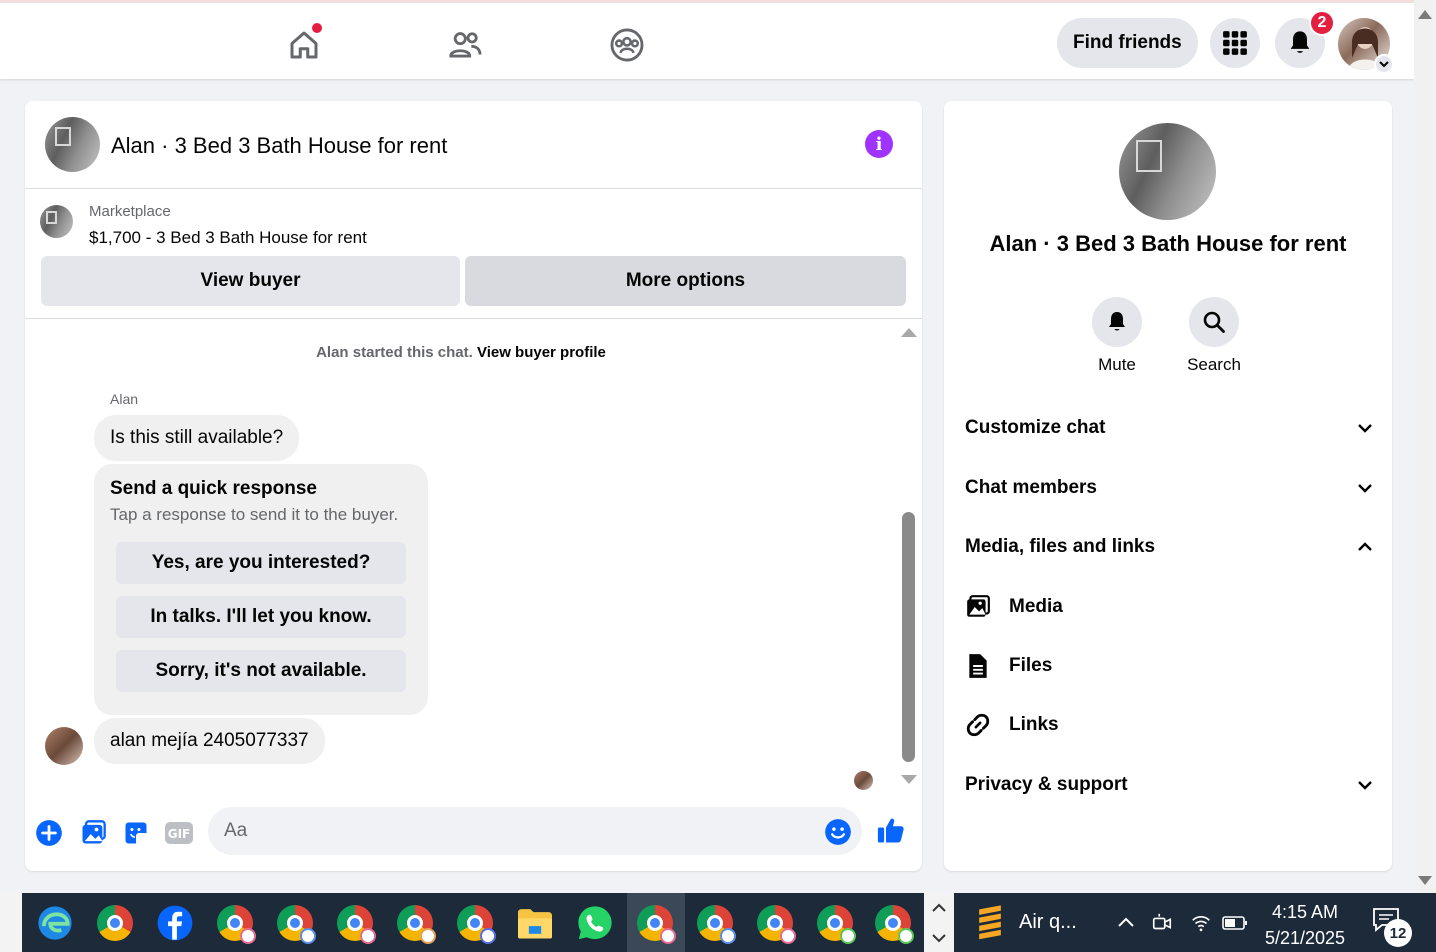  What do you see at coordinates (1305, 938) in the screenshot?
I see `clock-date: 5/21/2025` at bounding box center [1305, 938].